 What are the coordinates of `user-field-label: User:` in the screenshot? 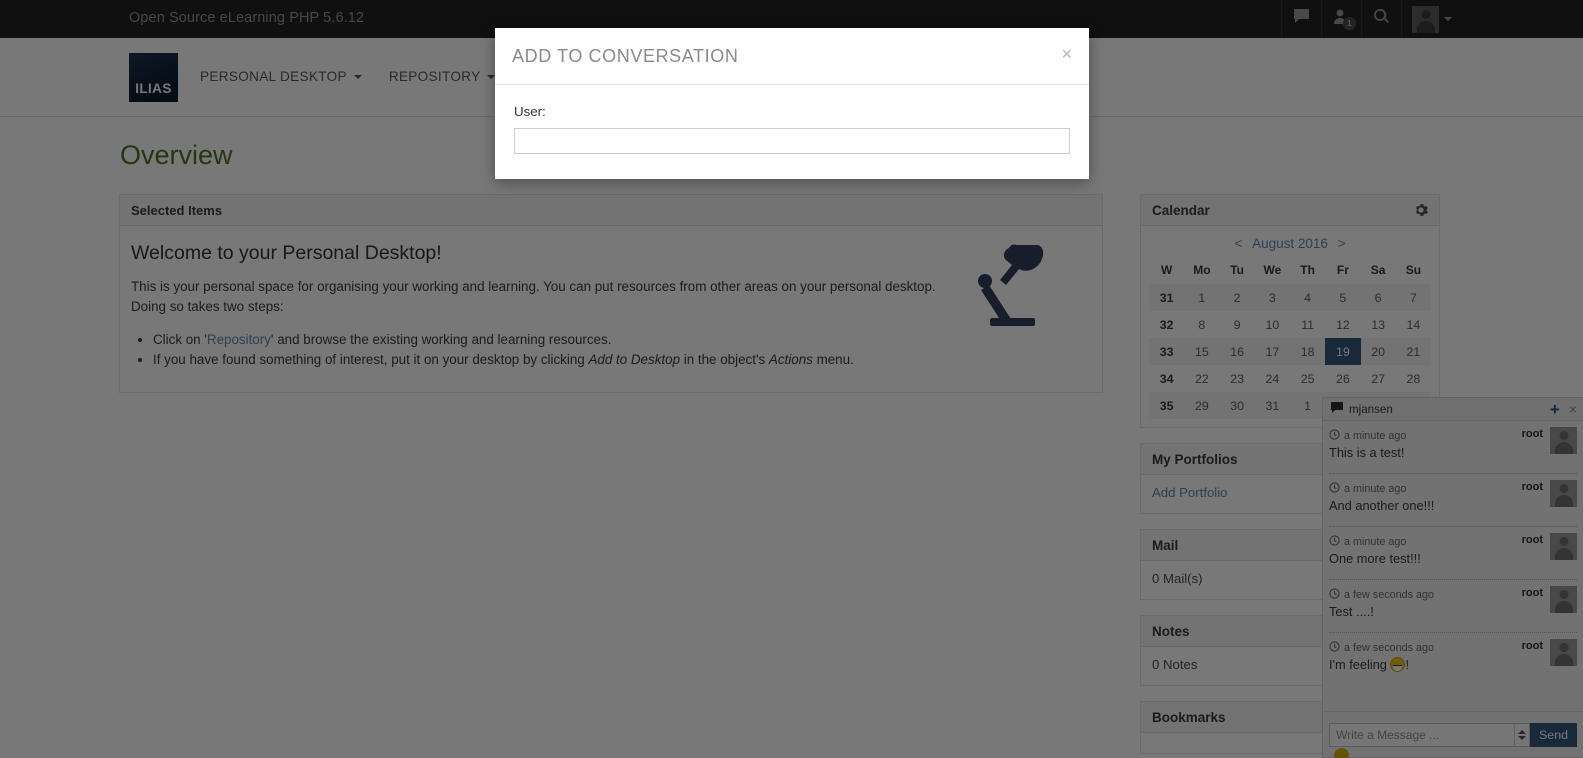 It's located at (530, 111).